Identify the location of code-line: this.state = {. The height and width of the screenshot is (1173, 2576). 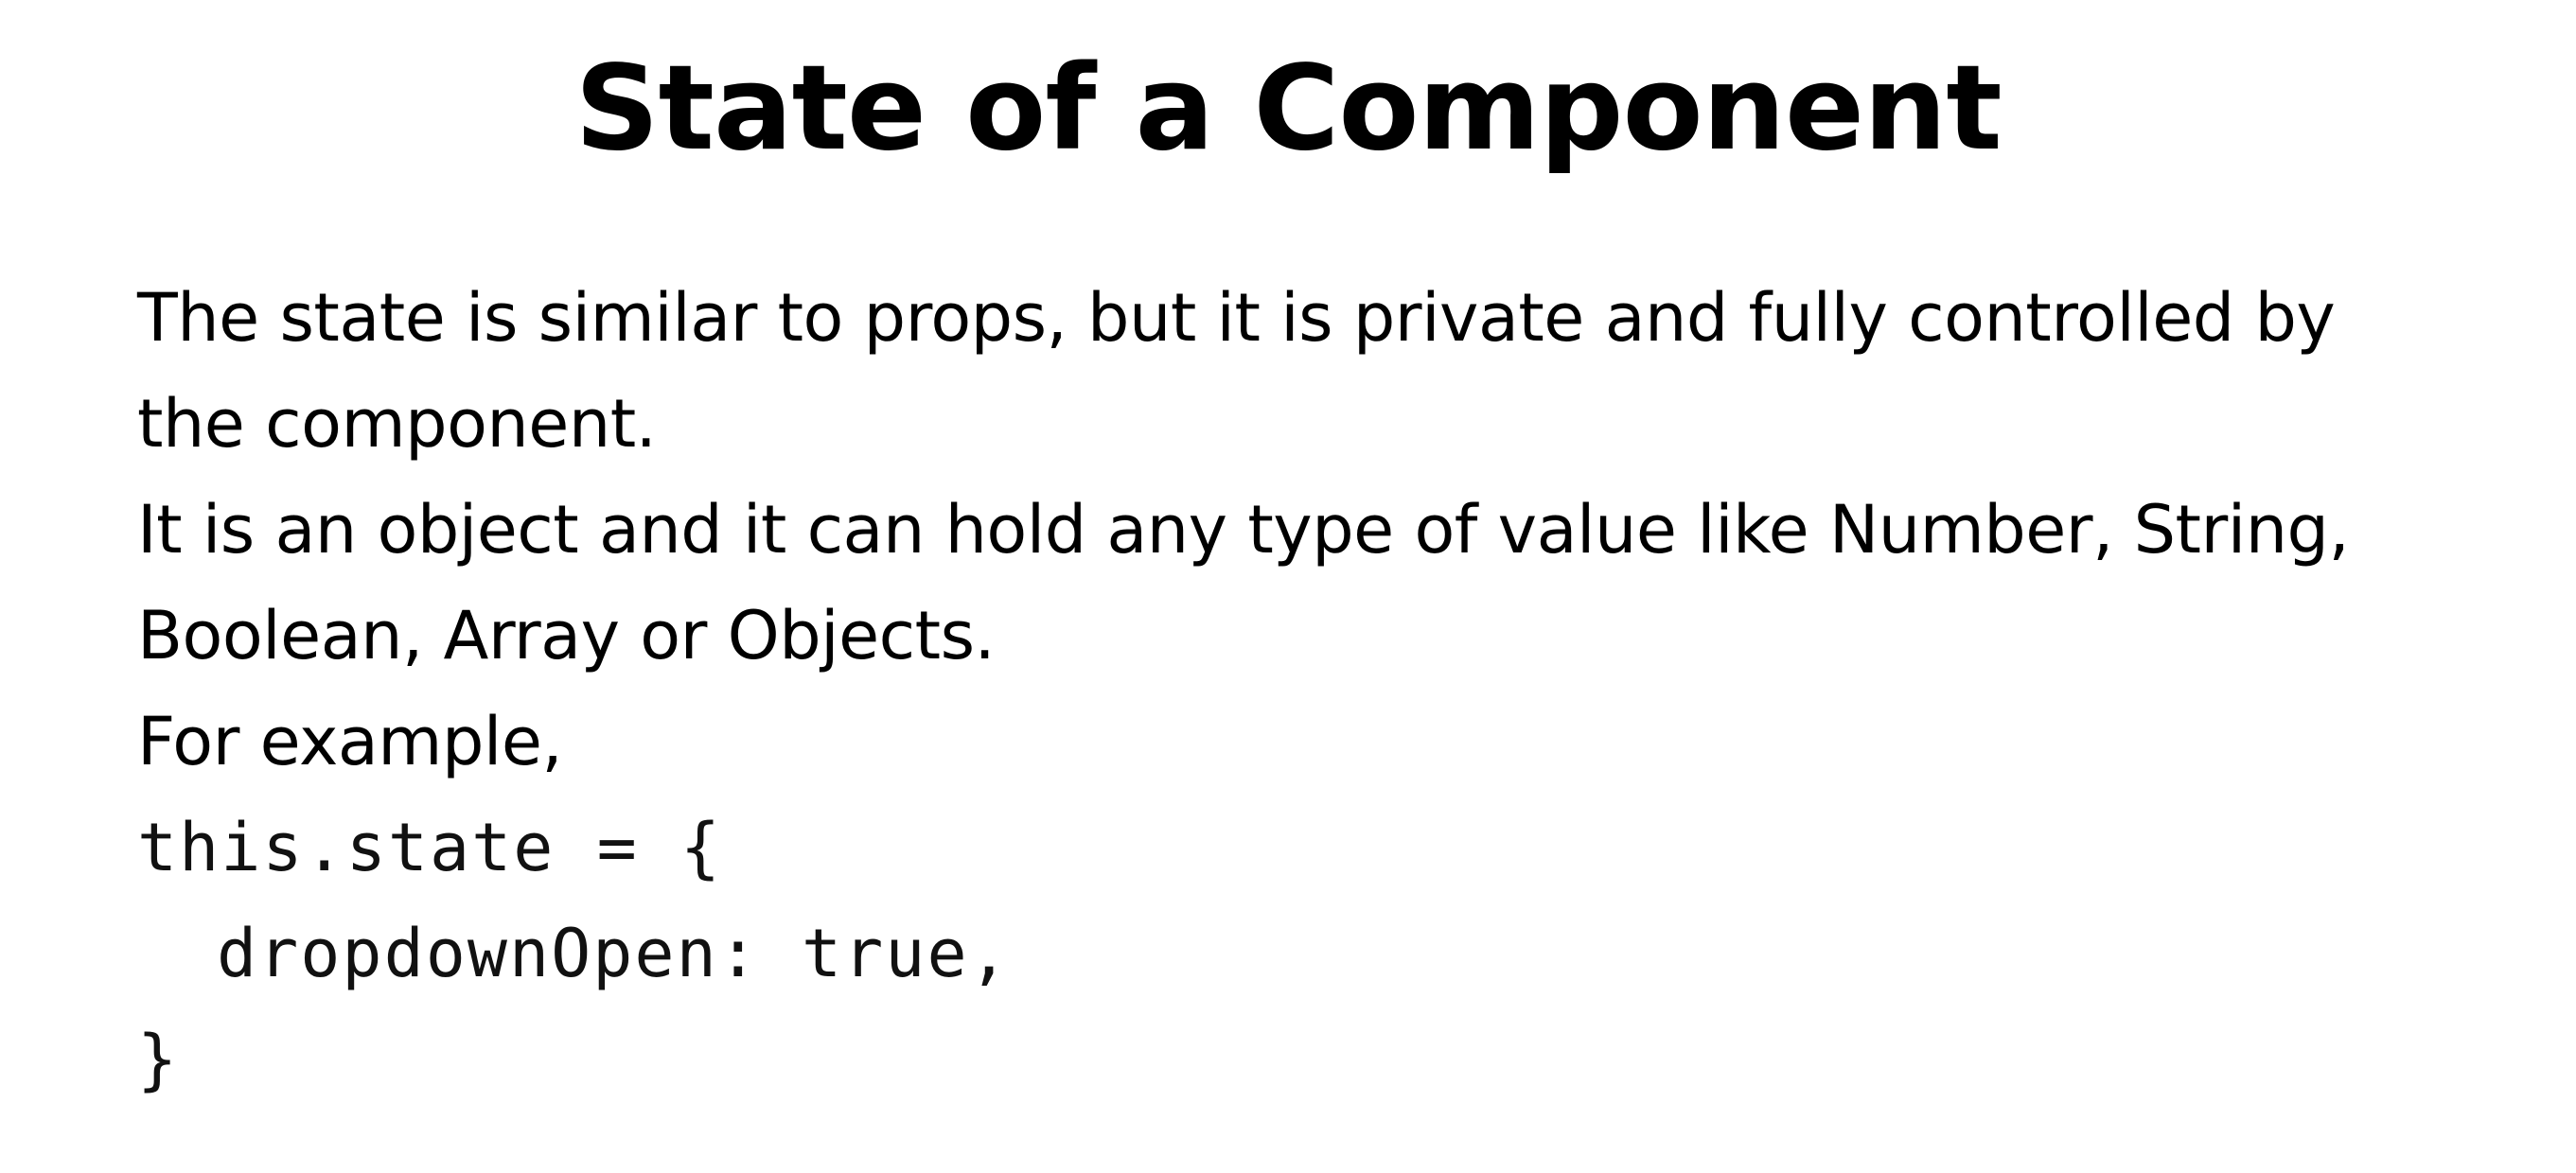
(430, 847).